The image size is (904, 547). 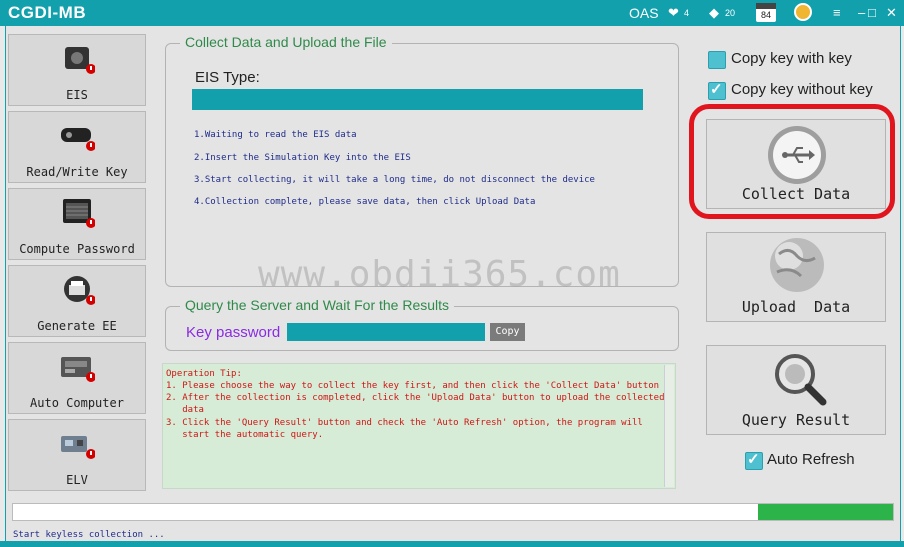 I want to click on copy-without-key-checkbox: ✓, so click(x=717, y=90).